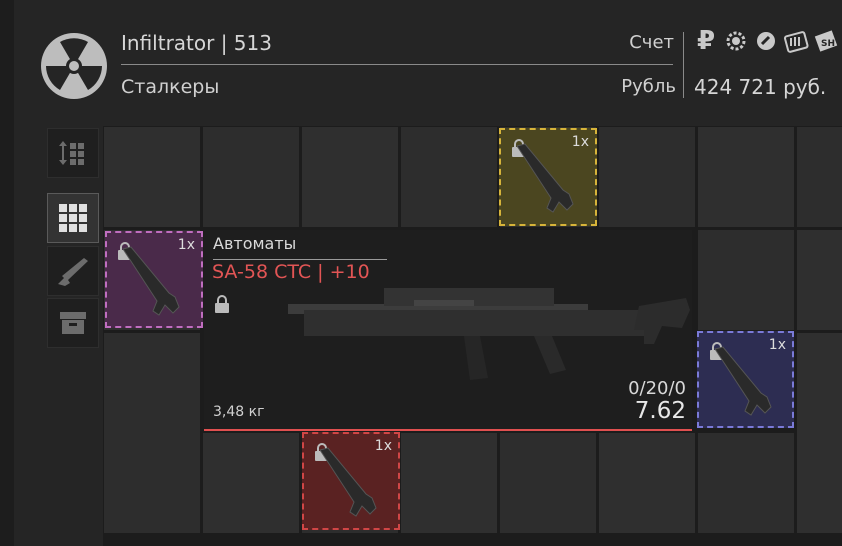 The height and width of the screenshot is (546, 842). I want to click on inventory-item-rifle-legendary: 1x, so click(548, 177).